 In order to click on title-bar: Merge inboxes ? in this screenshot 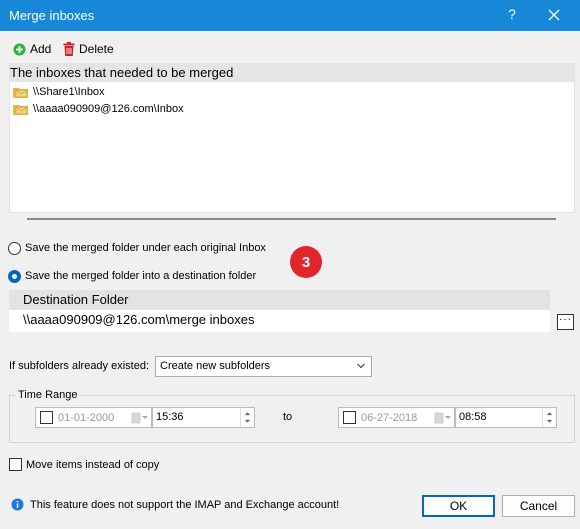, I will do `click(290, 15)`.